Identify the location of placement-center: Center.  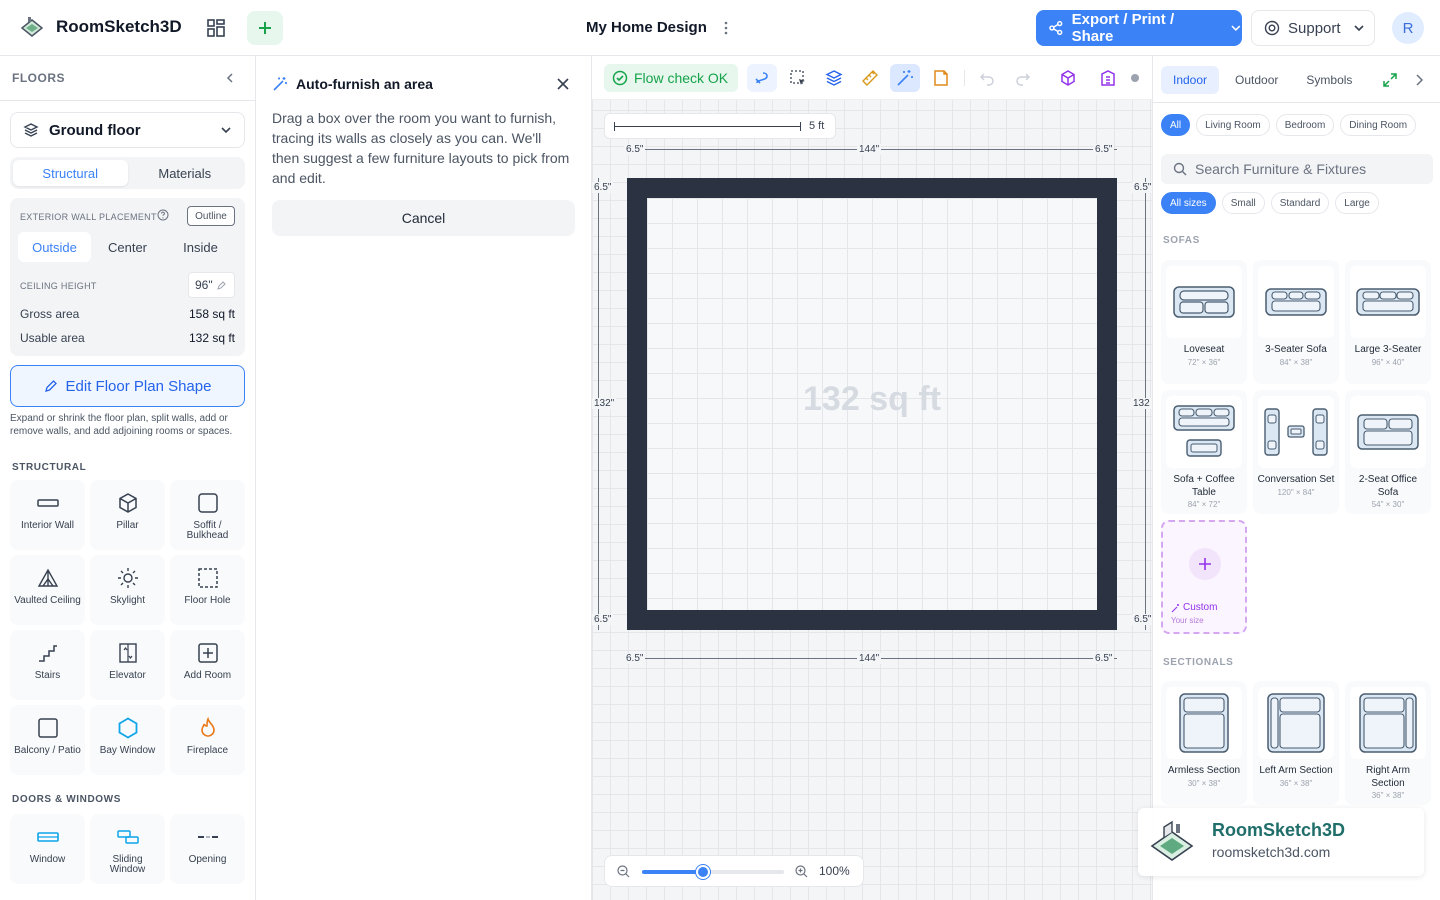
(127, 247).